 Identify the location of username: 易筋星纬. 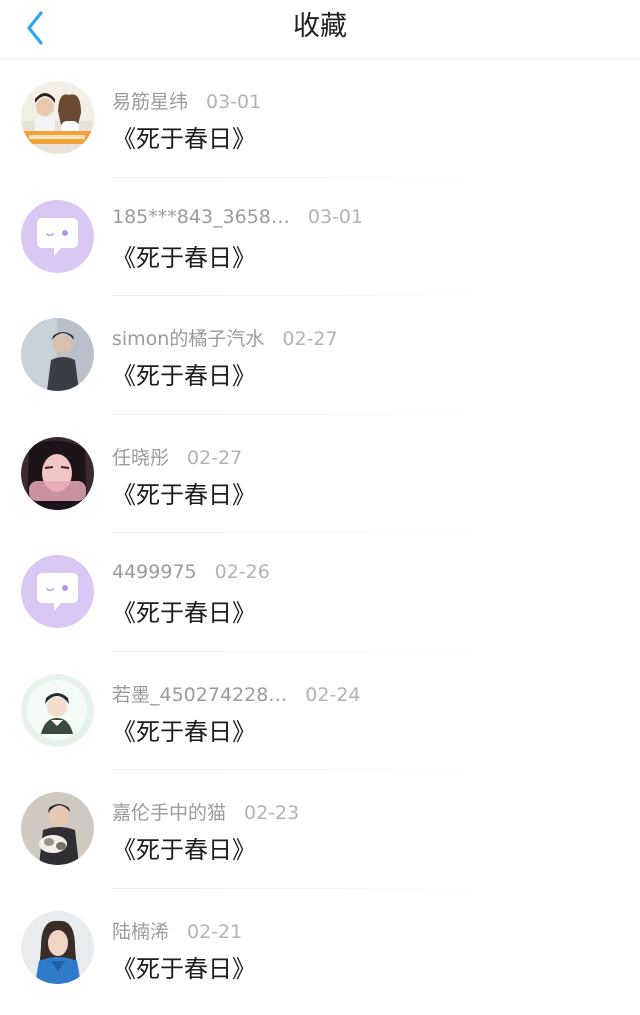
(150, 102).